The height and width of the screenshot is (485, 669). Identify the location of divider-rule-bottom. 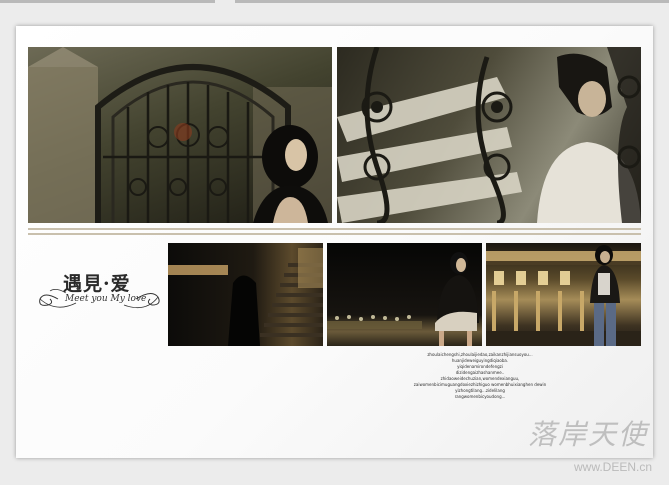
(334, 234).